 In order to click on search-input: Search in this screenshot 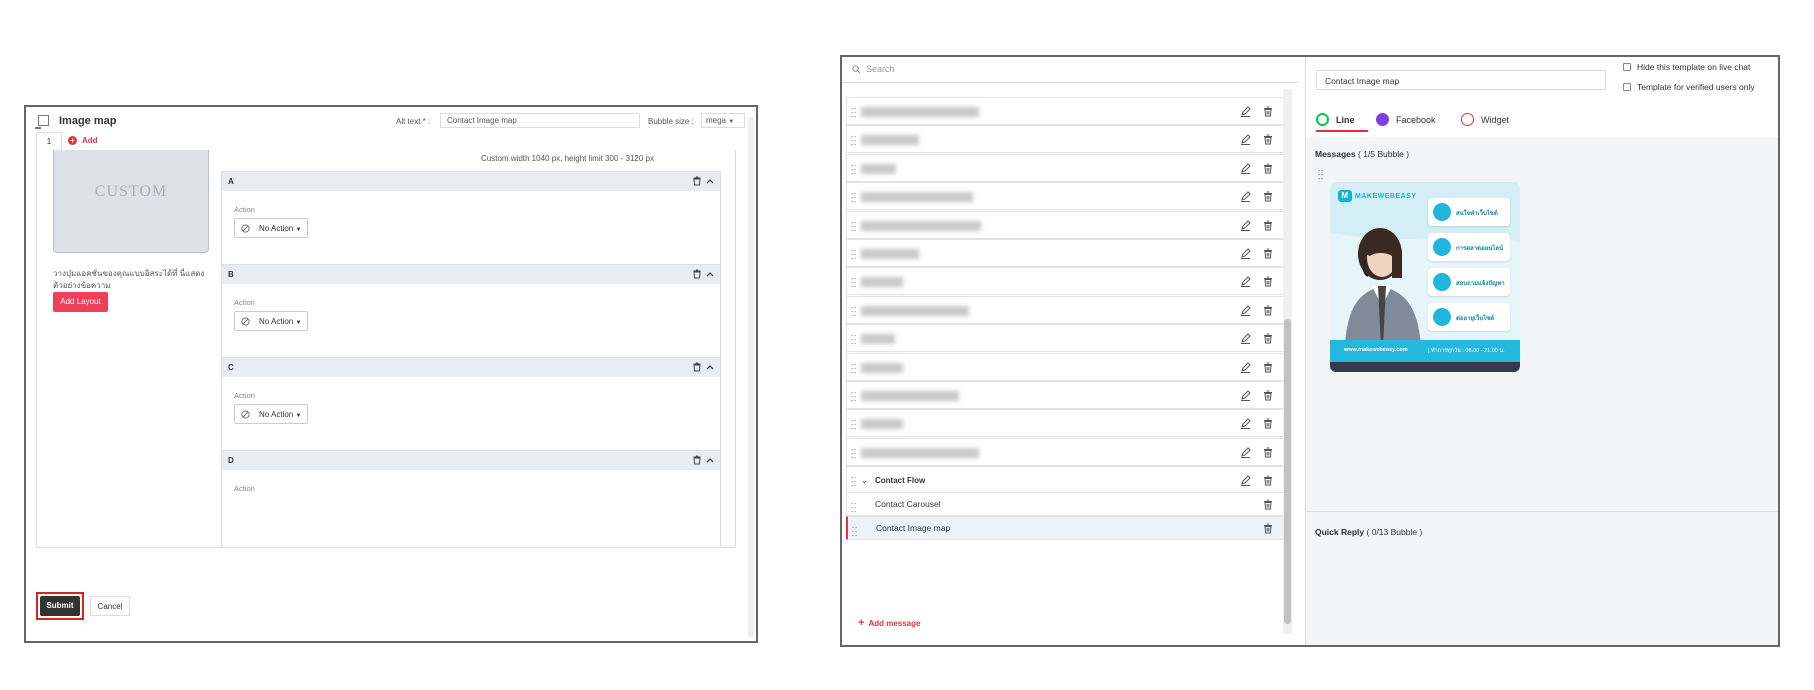, I will do `click(1070, 70)`.